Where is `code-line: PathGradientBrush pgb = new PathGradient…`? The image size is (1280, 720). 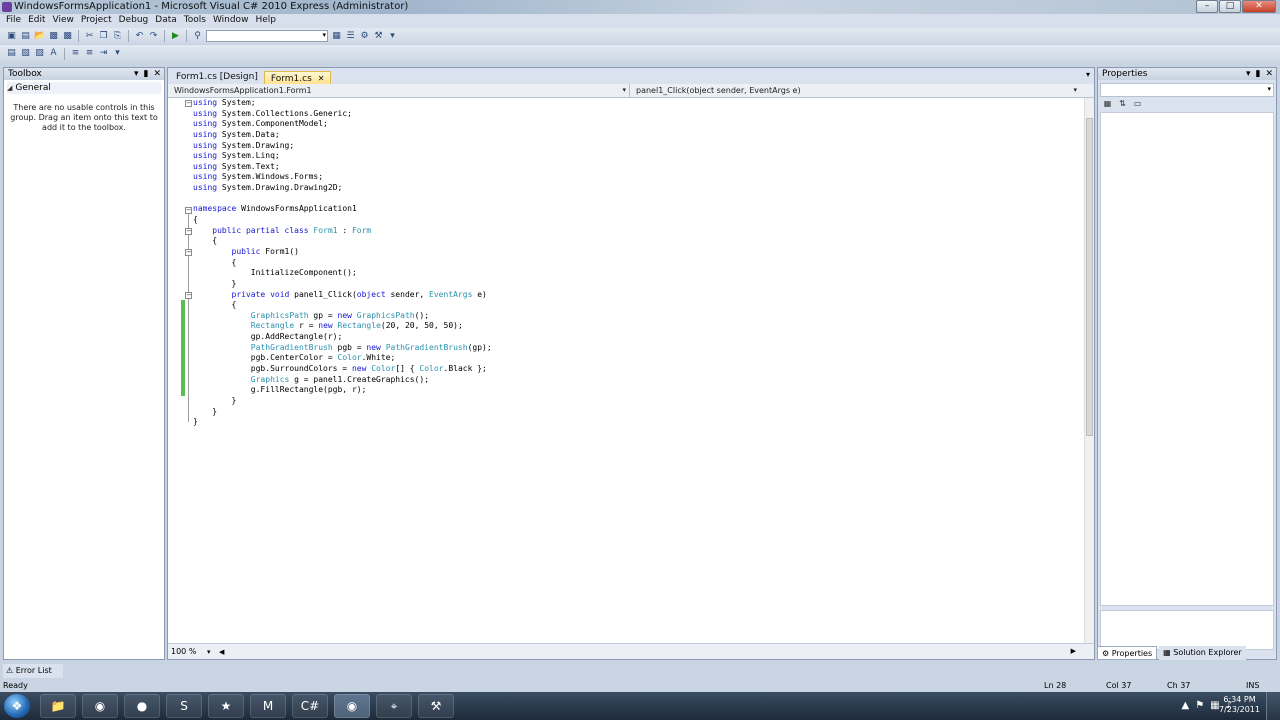 code-line: PathGradientBrush pgb = new PathGradient… is located at coordinates (342, 348).